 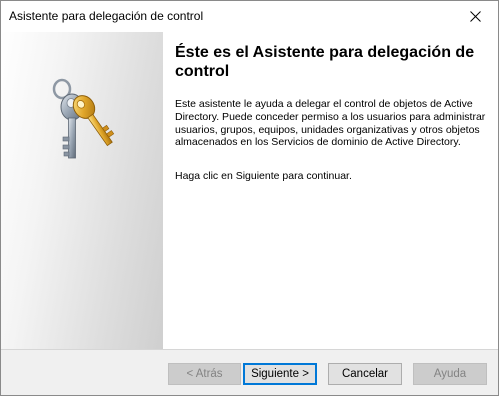 I want to click on wizard-instruction: Haga clic en Siguiente para continuar., so click(x=263, y=176).